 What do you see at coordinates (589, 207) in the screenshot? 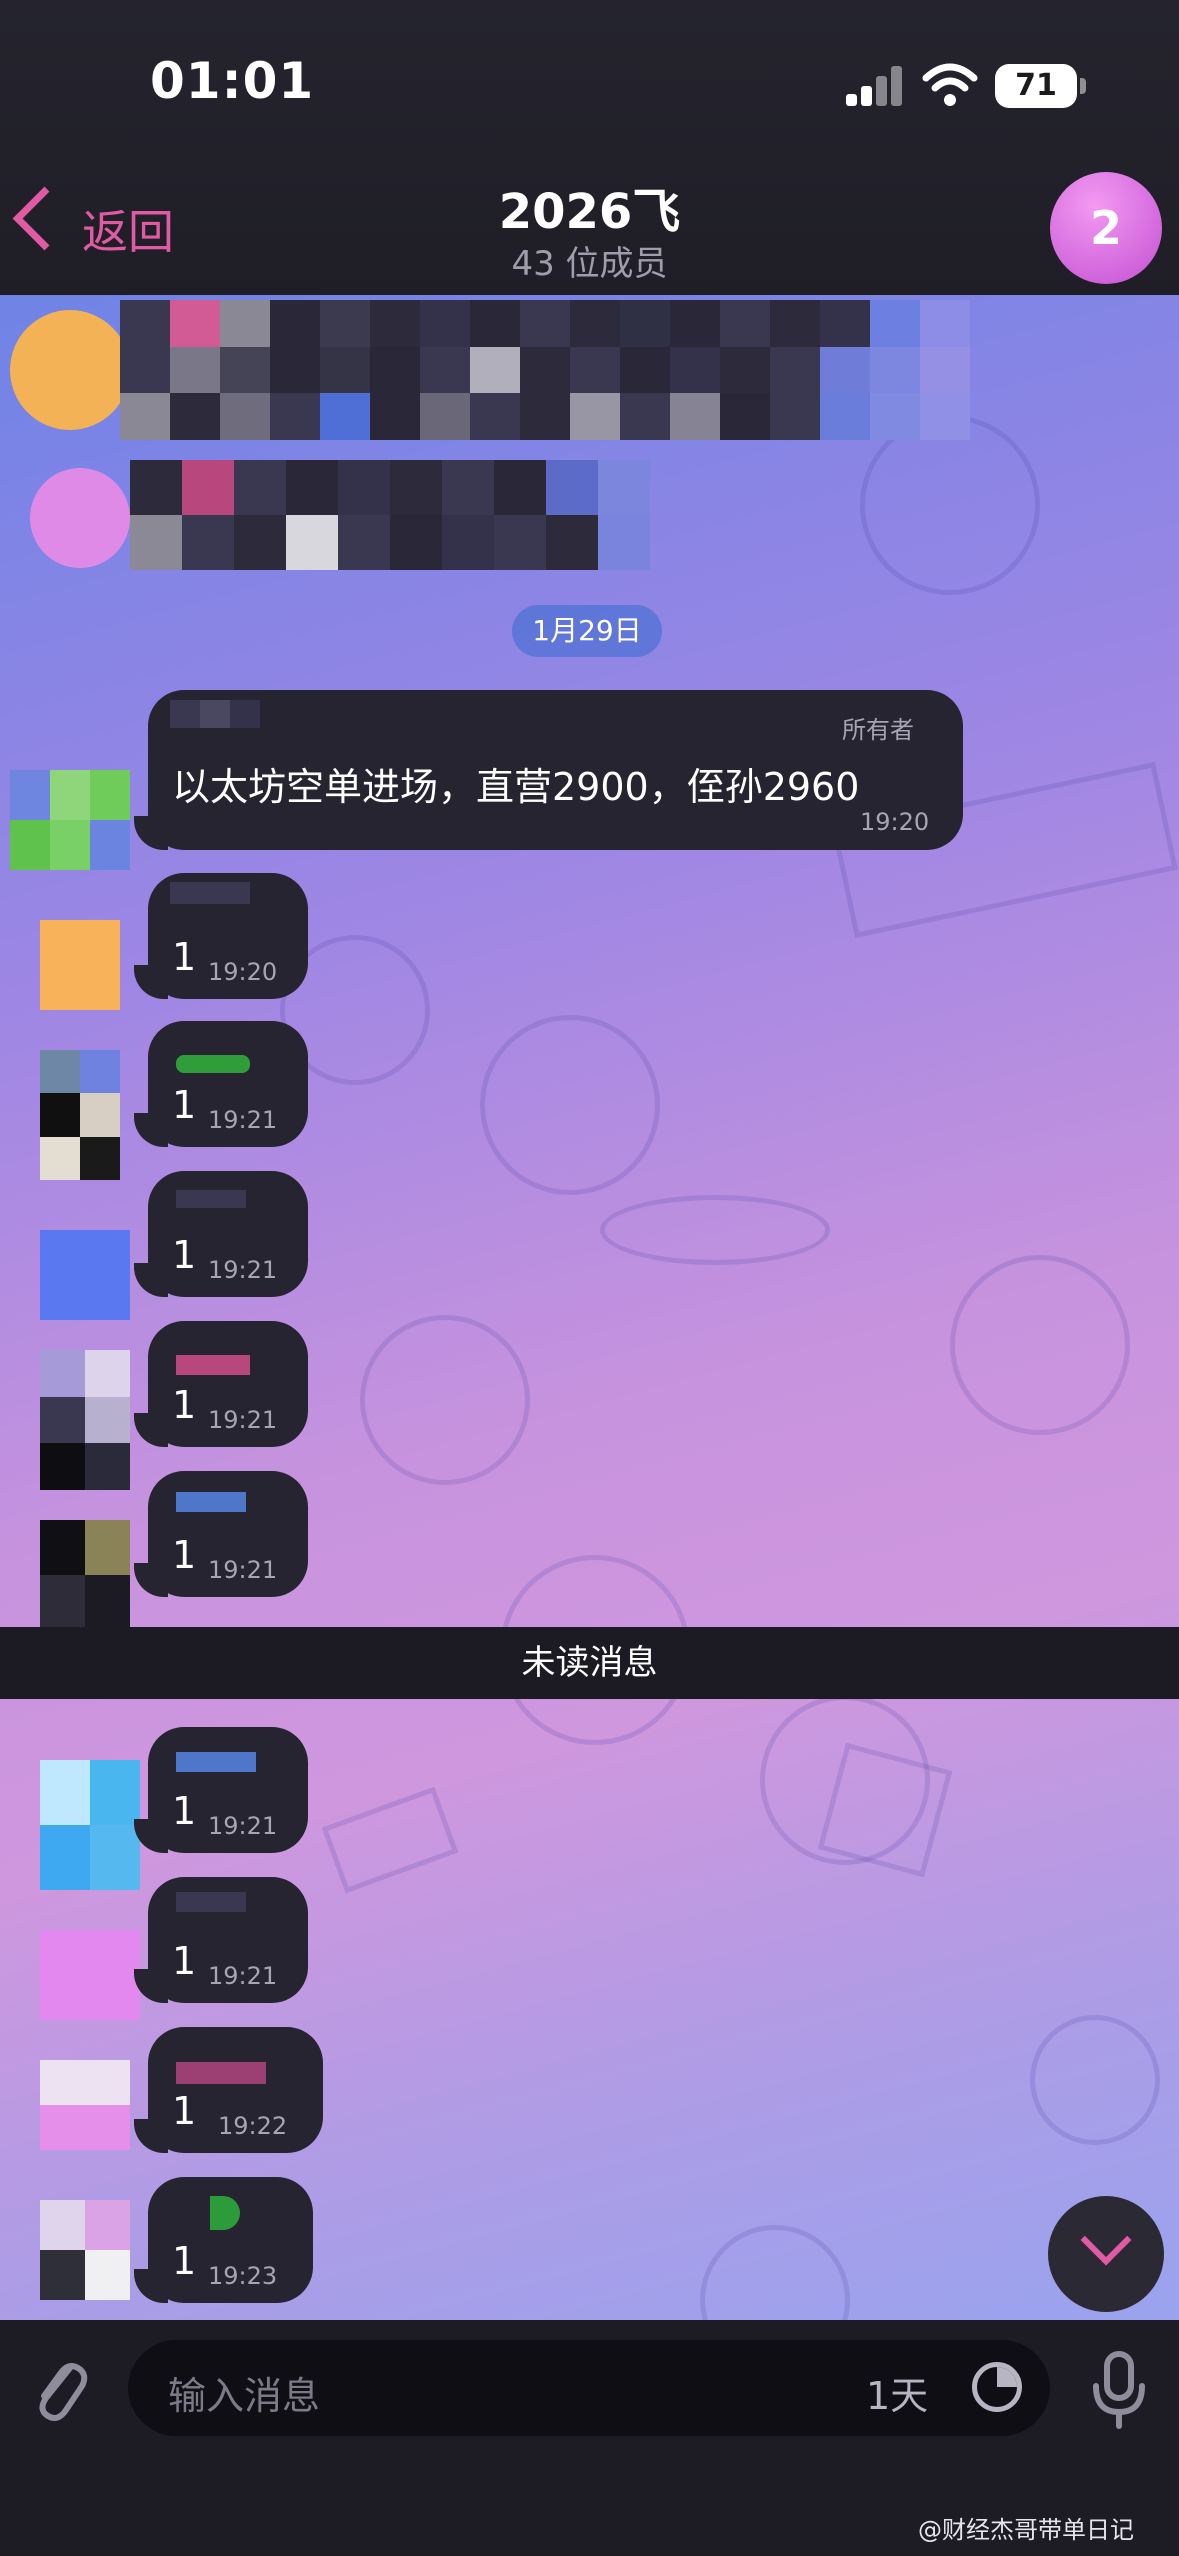
I see `chat-title: 2026飞` at bounding box center [589, 207].